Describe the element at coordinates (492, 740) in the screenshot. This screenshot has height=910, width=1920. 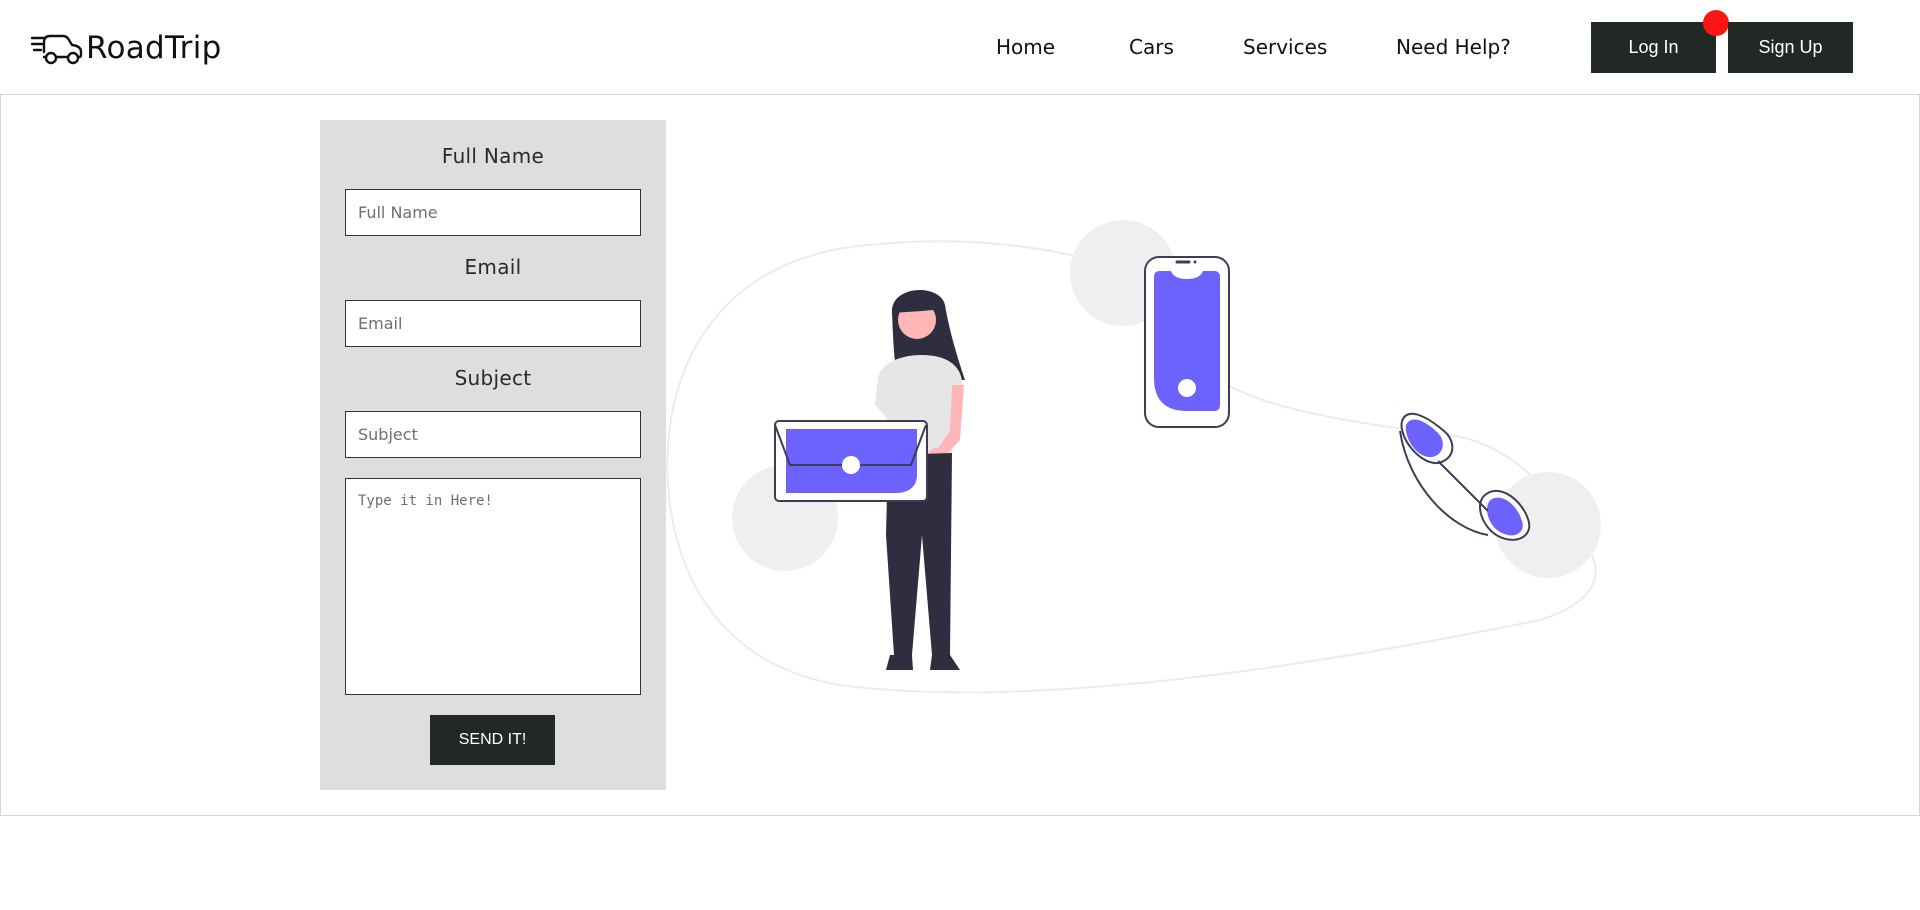
I see `send-button: SEND IT!` at that location.